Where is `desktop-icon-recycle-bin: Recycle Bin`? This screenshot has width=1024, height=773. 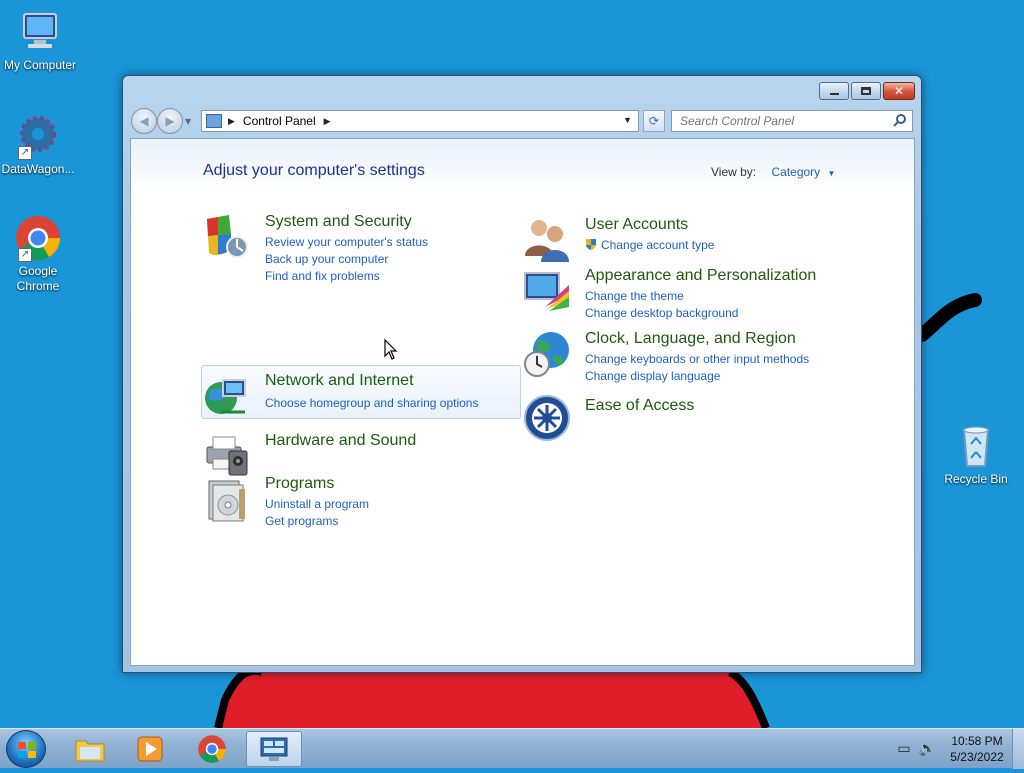
desktop-icon-recycle-bin: Recycle Bin is located at coordinates (976, 454).